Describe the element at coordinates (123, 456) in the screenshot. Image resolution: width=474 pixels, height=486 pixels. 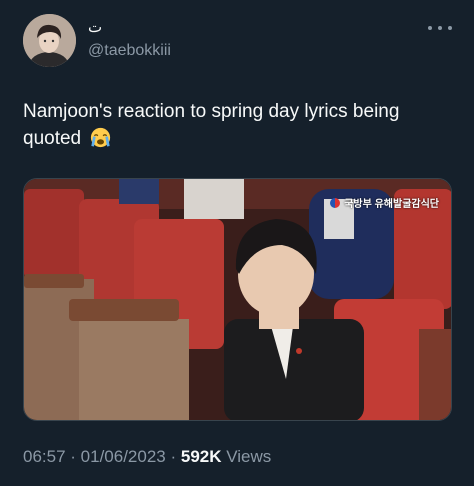
I see `tweet-date: 01/06/2023` at that location.